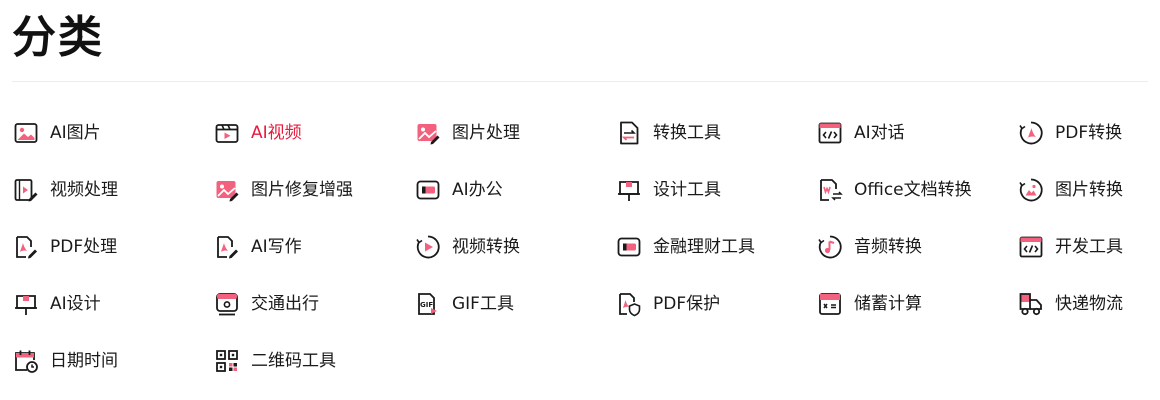 This screenshot has width=1160, height=400. I want to click on category-label: 储蓄计算, so click(888, 304).